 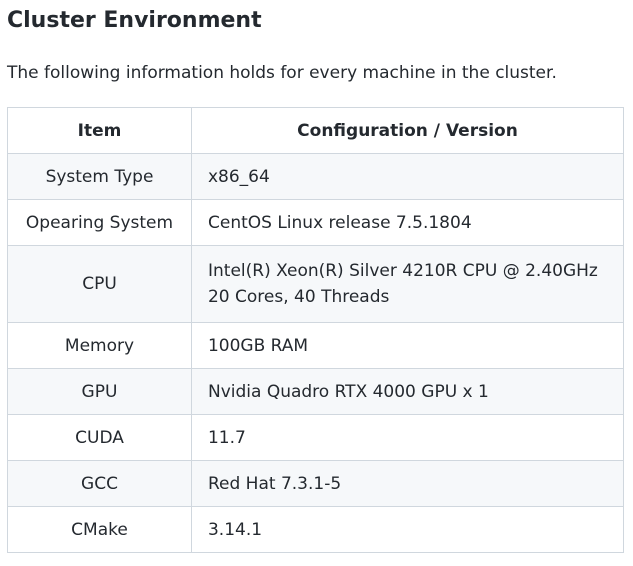 What do you see at coordinates (407, 130) in the screenshot?
I see `column-header-configuration: Configuration / Version` at bounding box center [407, 130].